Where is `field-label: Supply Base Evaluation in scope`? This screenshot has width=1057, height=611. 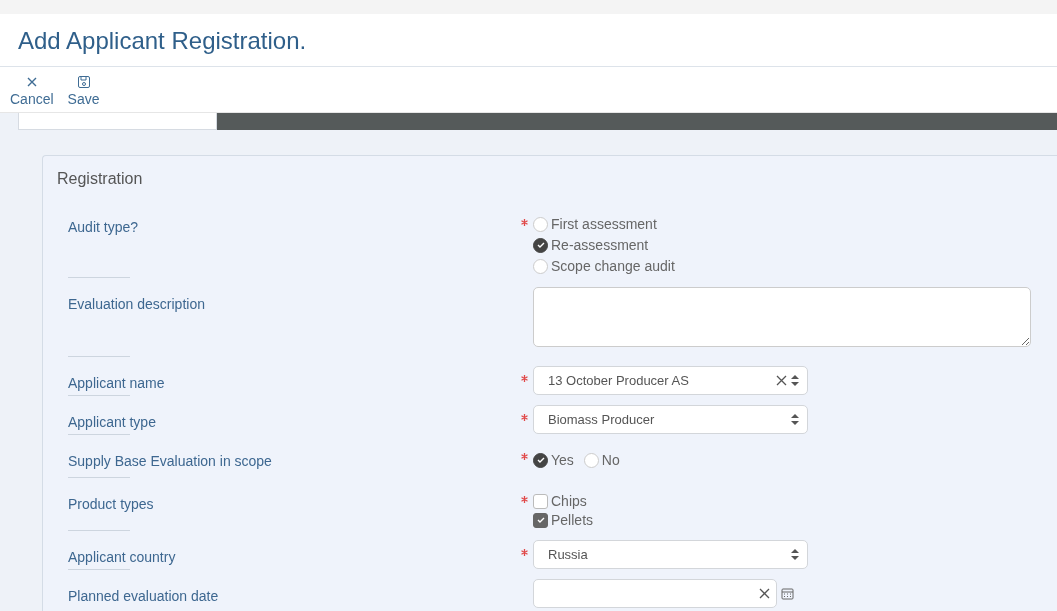 field-label: Supply Base Evaluation in scope is located at coordinates (170, 461).